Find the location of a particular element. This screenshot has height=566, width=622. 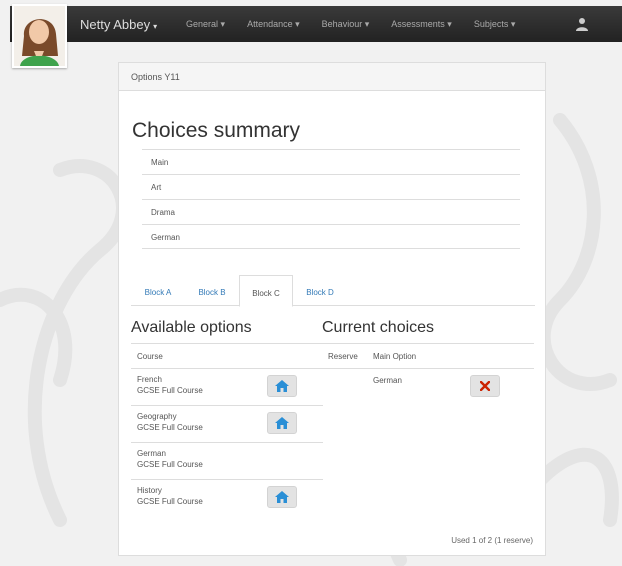

usage-status: Used 1 of 2 (1 reserve) is located at coordinates (492, 540).